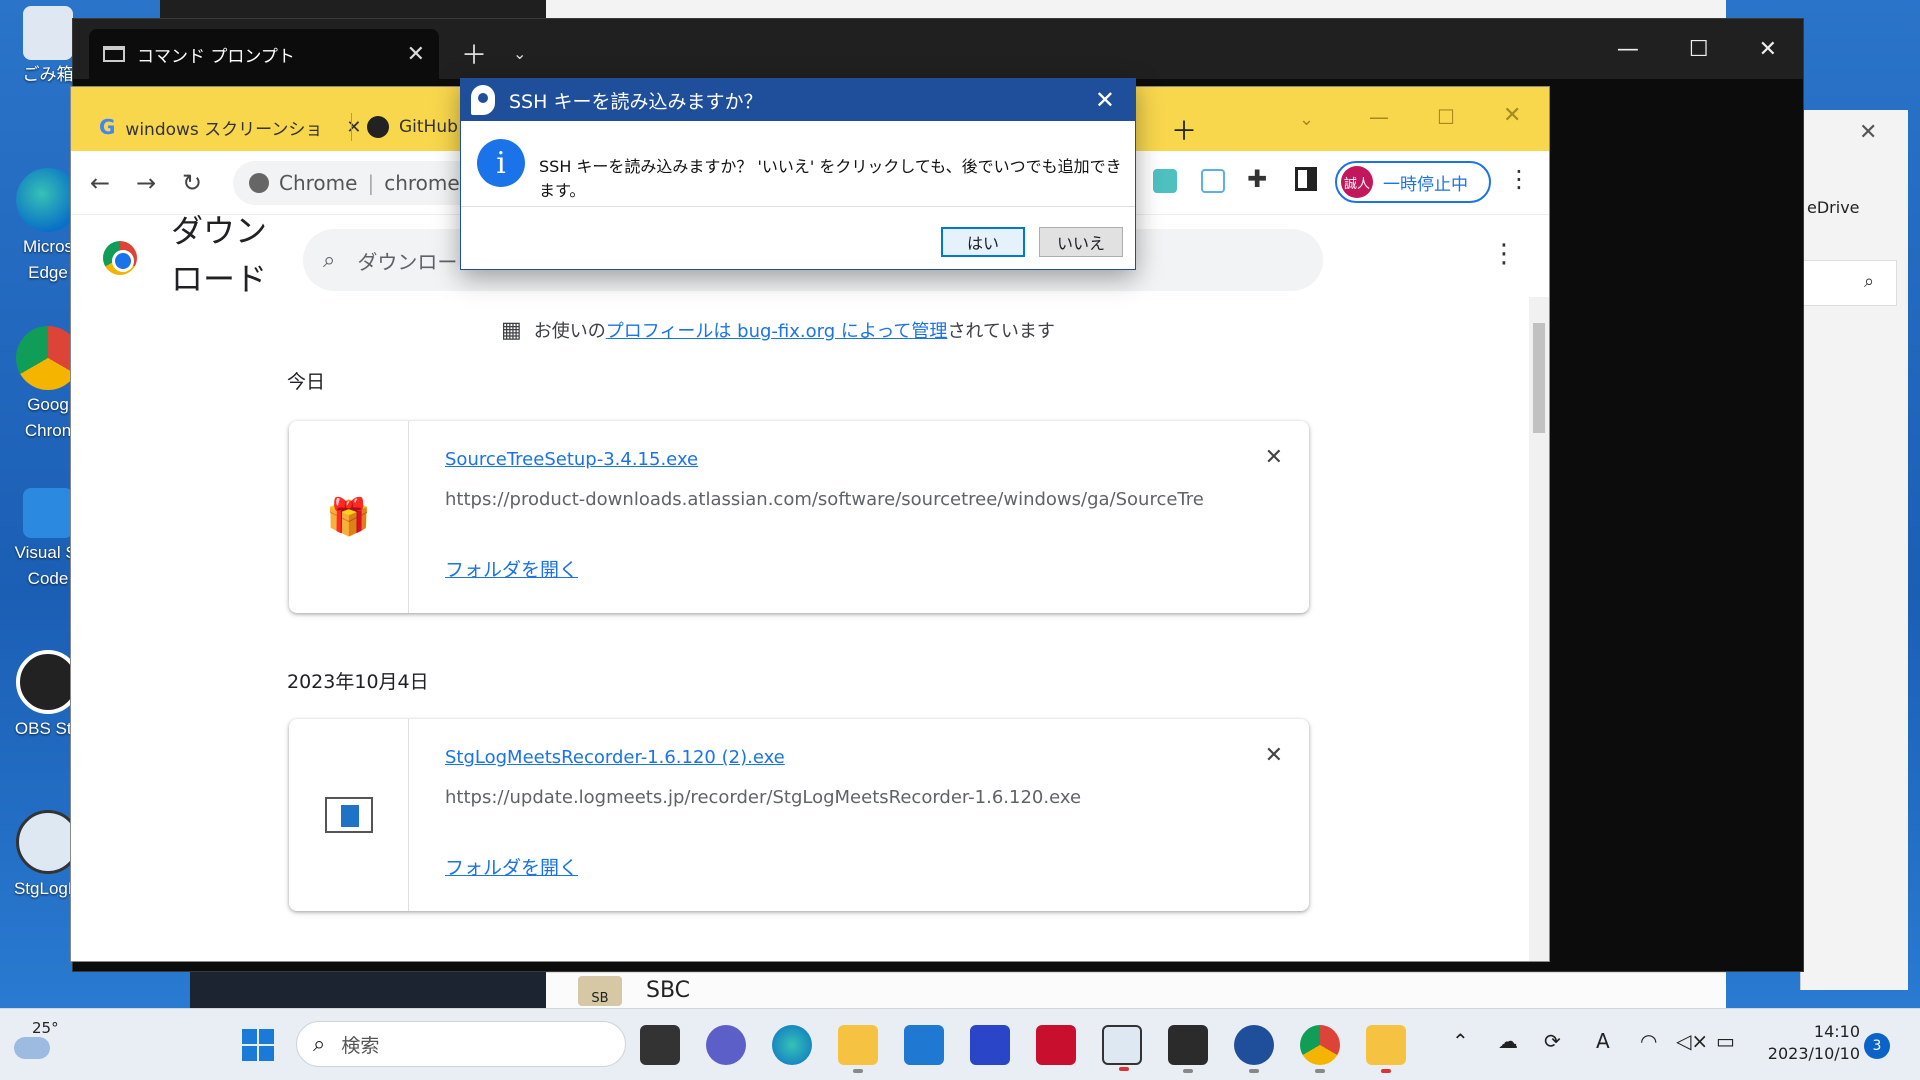  I want to click on cloud-icon: ☁, so click(1508, 1041).